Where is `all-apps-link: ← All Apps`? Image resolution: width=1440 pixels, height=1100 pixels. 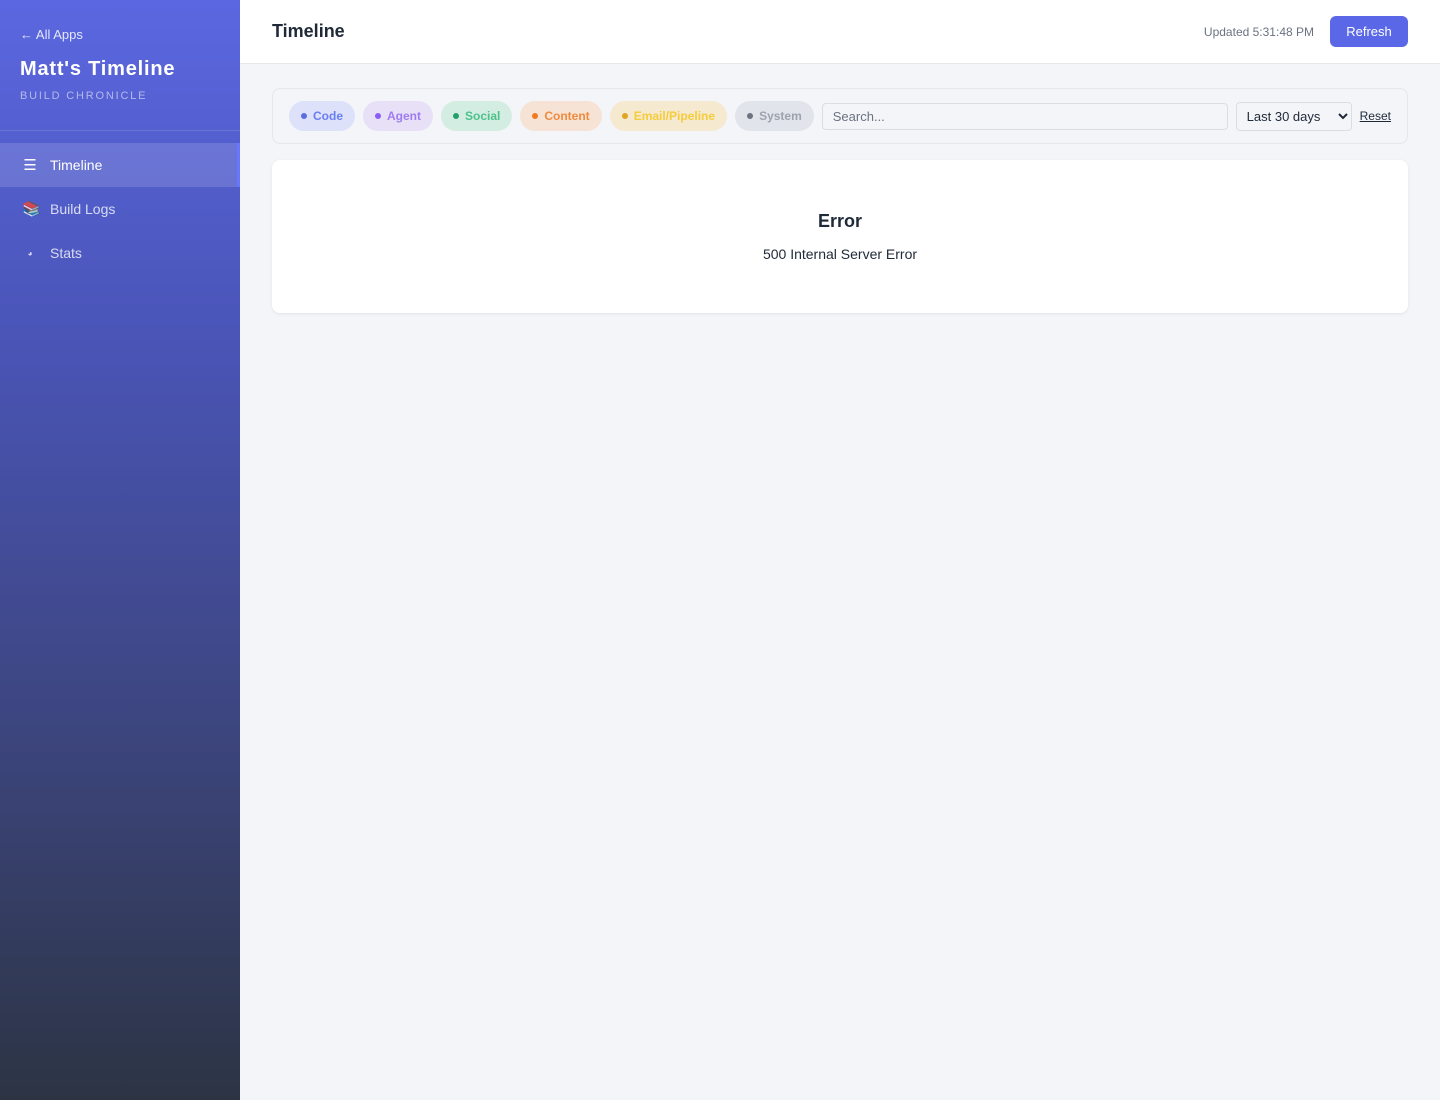 all-apps-link: ← All Apps is located at coordinates (51, 34).